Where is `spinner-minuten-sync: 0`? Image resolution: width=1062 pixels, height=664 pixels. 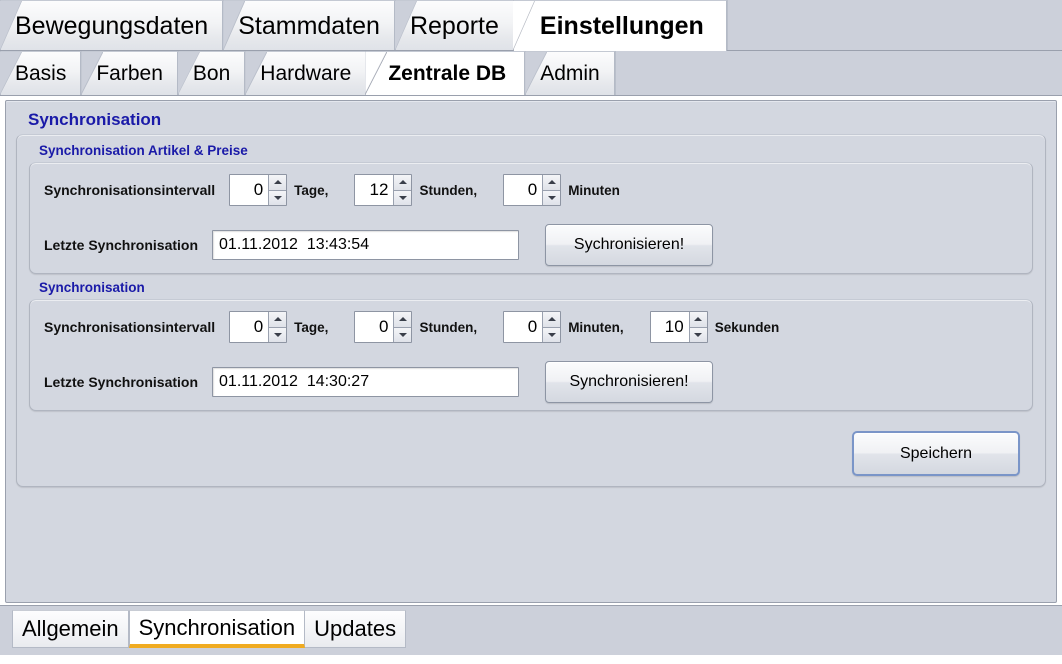
spinner-minuten-sync: 0 is located at coordinates (532, 327).